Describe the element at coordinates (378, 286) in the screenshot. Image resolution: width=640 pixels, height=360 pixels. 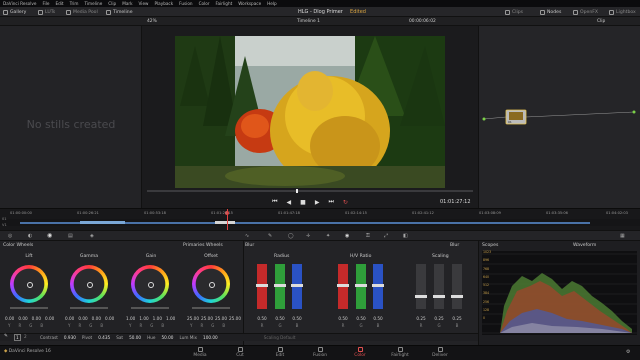
I see `hv-b-slider` at that location.